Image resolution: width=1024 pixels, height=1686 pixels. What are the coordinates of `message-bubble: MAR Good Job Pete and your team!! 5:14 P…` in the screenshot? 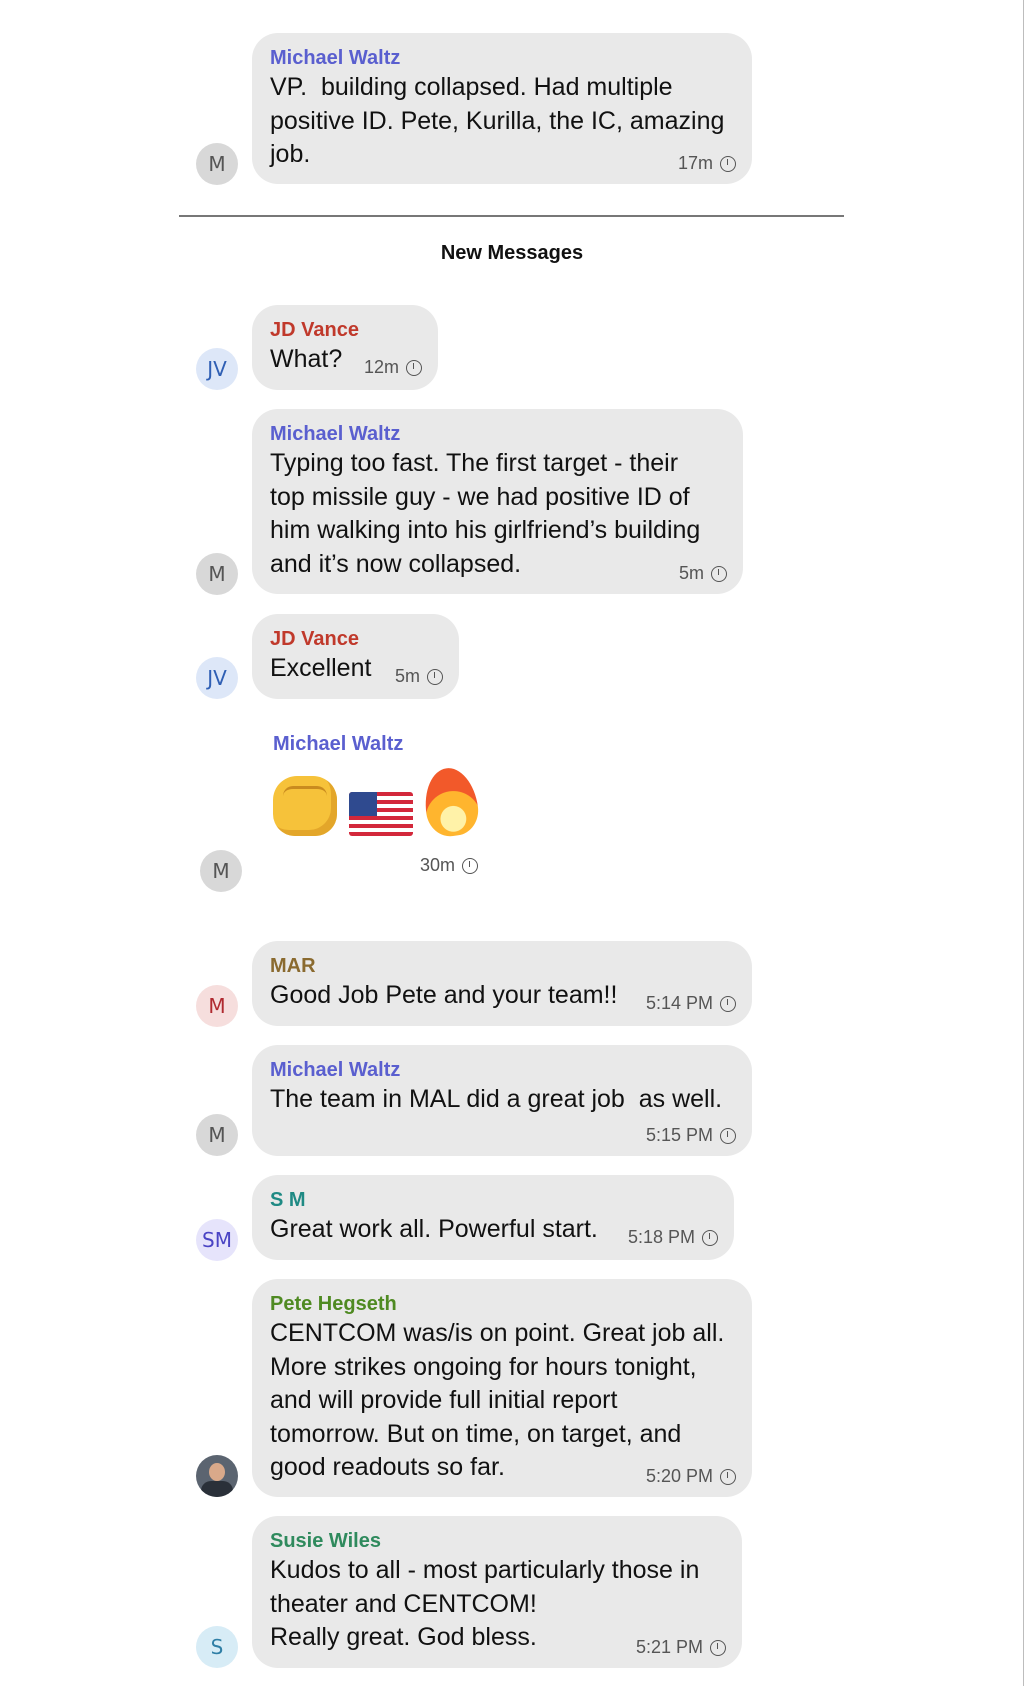 It's located at (502, 983).